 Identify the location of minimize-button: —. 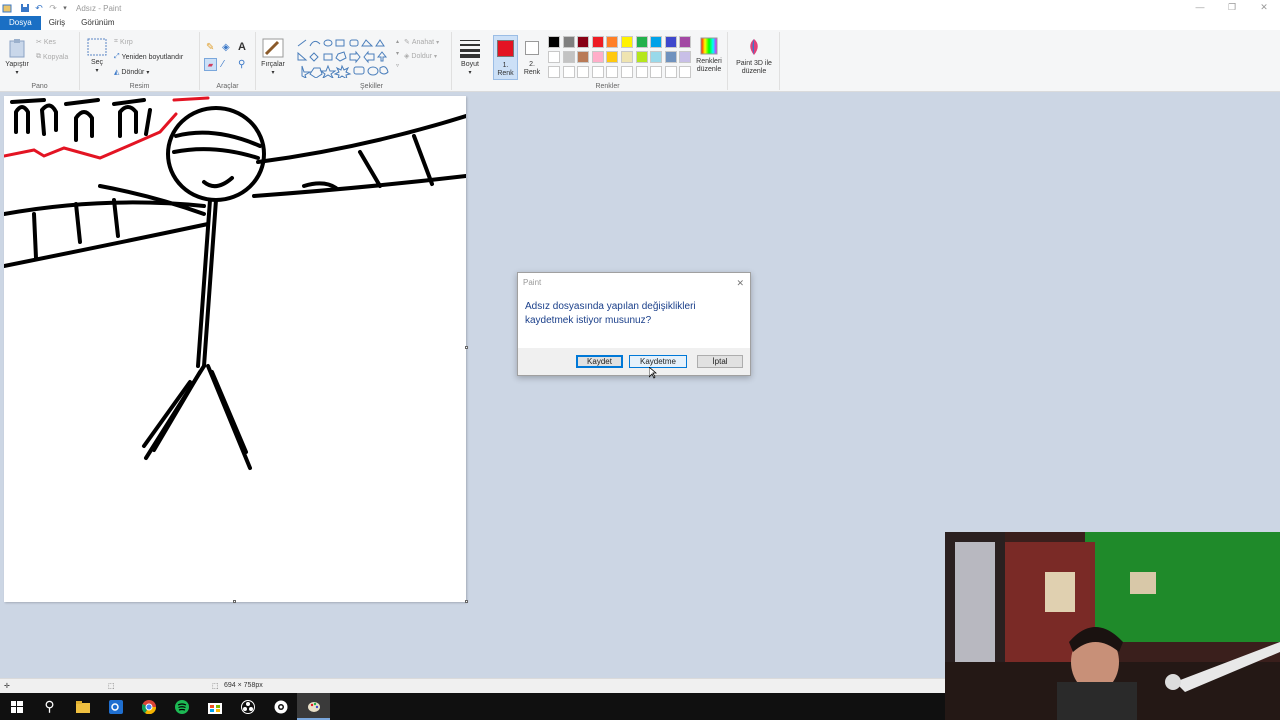
(1200, 8).